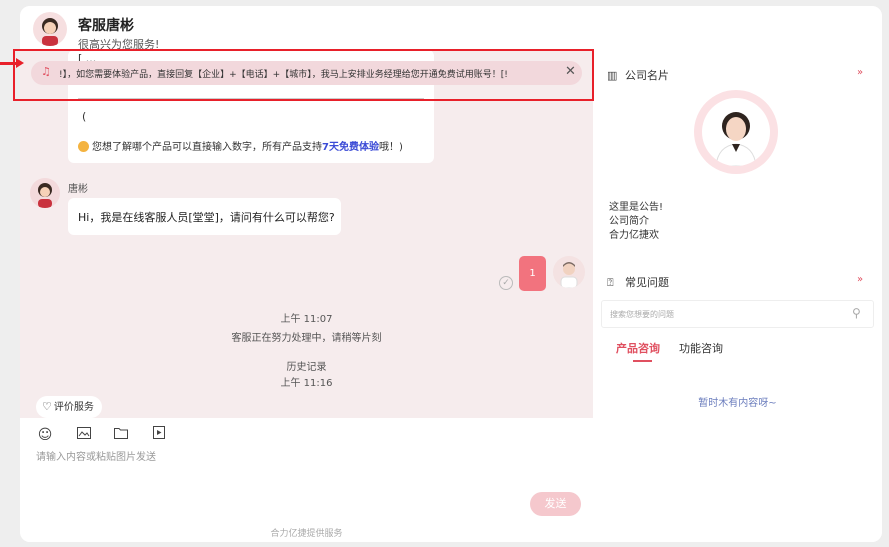 This screenshot has width=889, height=547. What do you see at coordinates (636, 207) in the screenshot?
I see `company-notice-1: 这里是公告!` at bounding box center [636, 207].